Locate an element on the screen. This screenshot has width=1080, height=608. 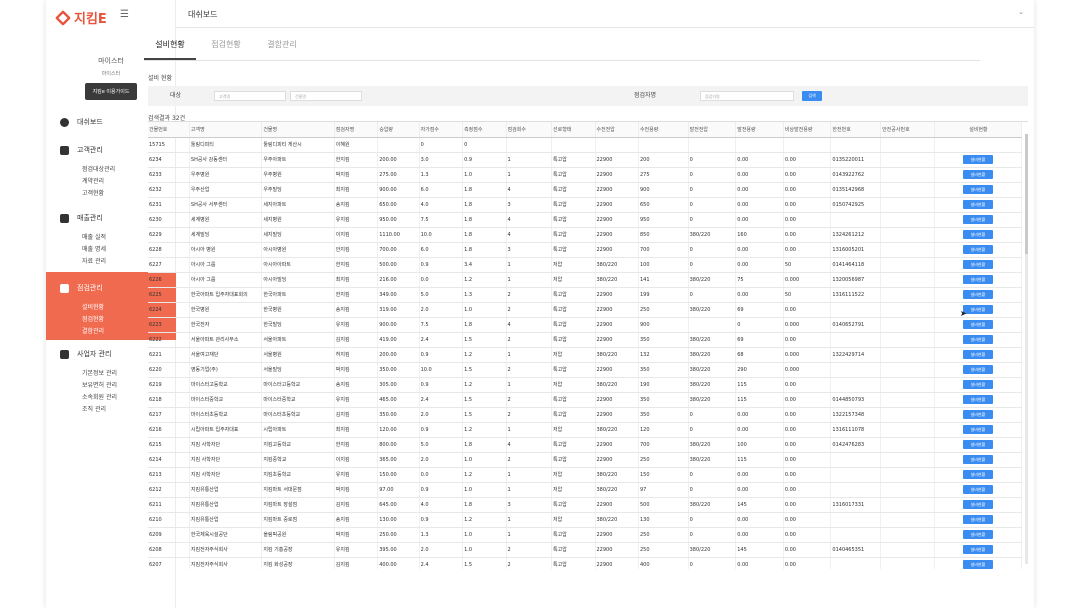
column-header: 안전공사번호 is located at coordinates (907, 130).